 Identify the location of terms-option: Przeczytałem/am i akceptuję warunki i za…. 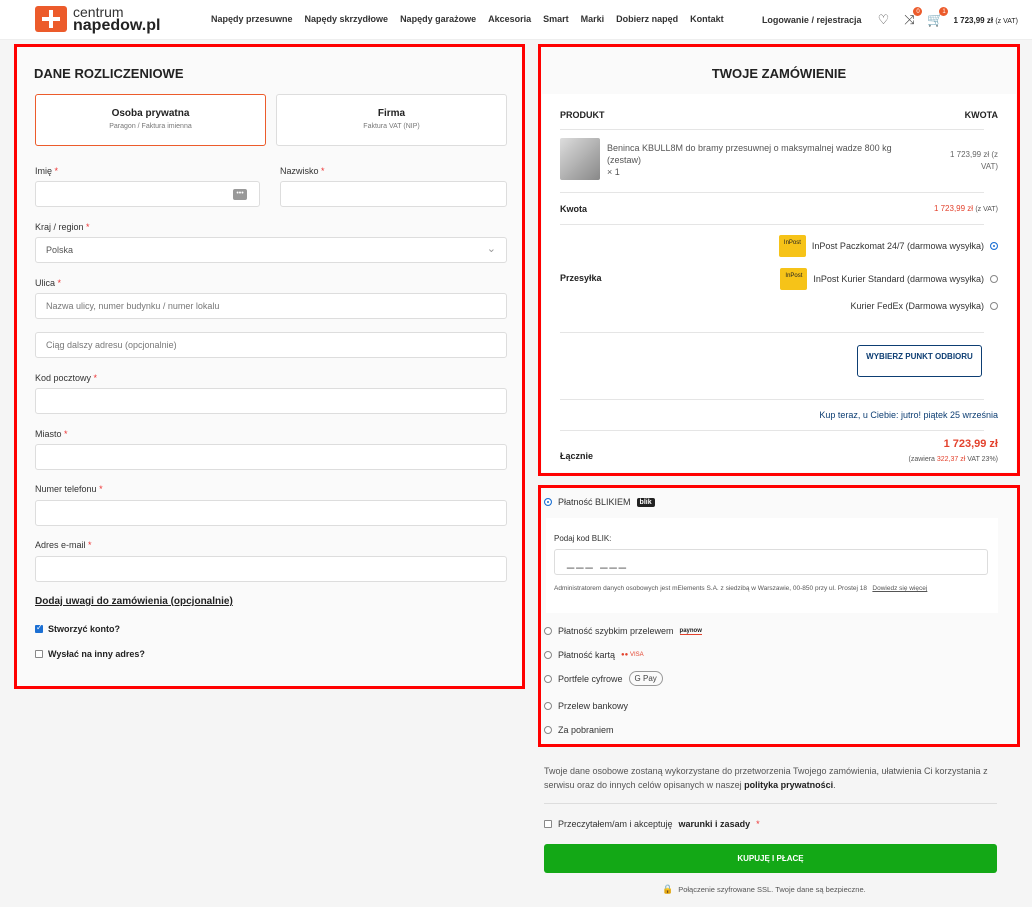
(652, 824).